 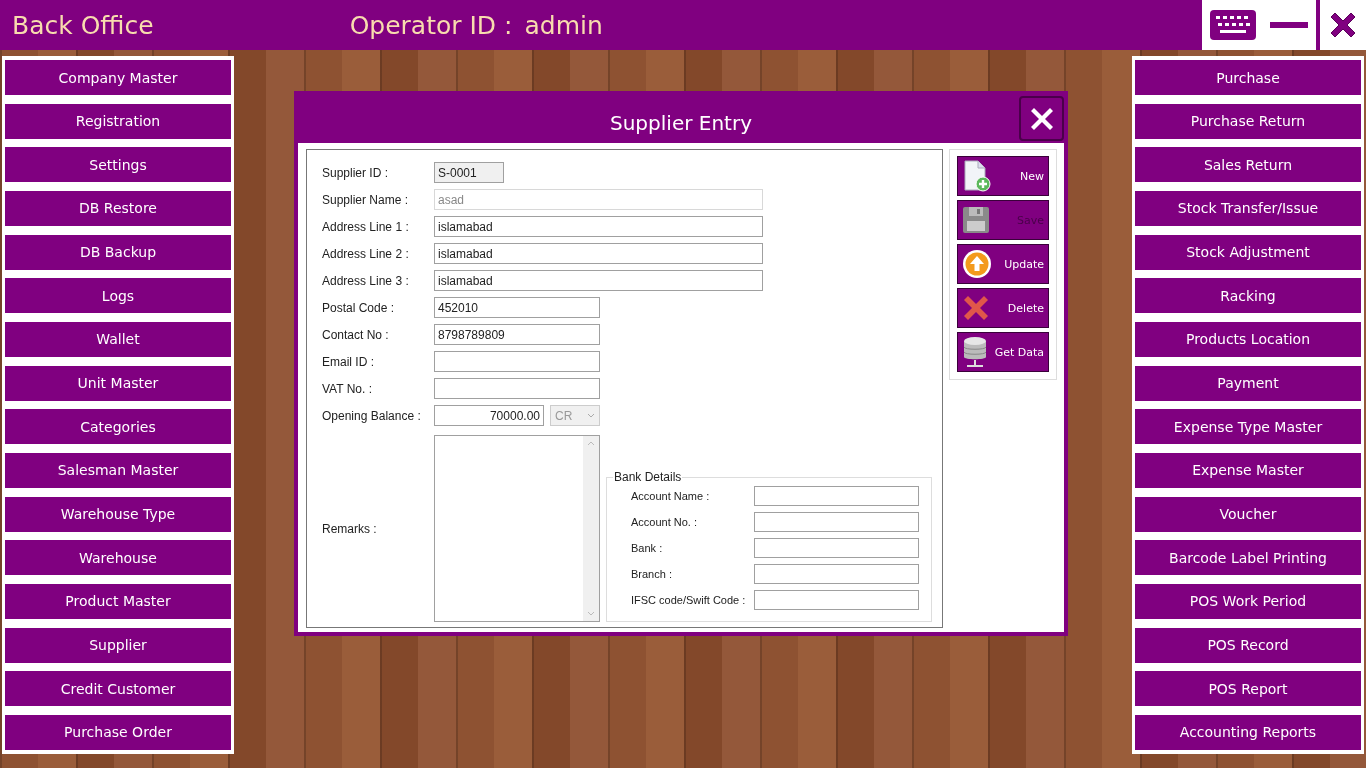 What do you see at coordinates (83, 25) in the screenshot?
I see `app-title: Back Office` at bounding box center [83, 25].